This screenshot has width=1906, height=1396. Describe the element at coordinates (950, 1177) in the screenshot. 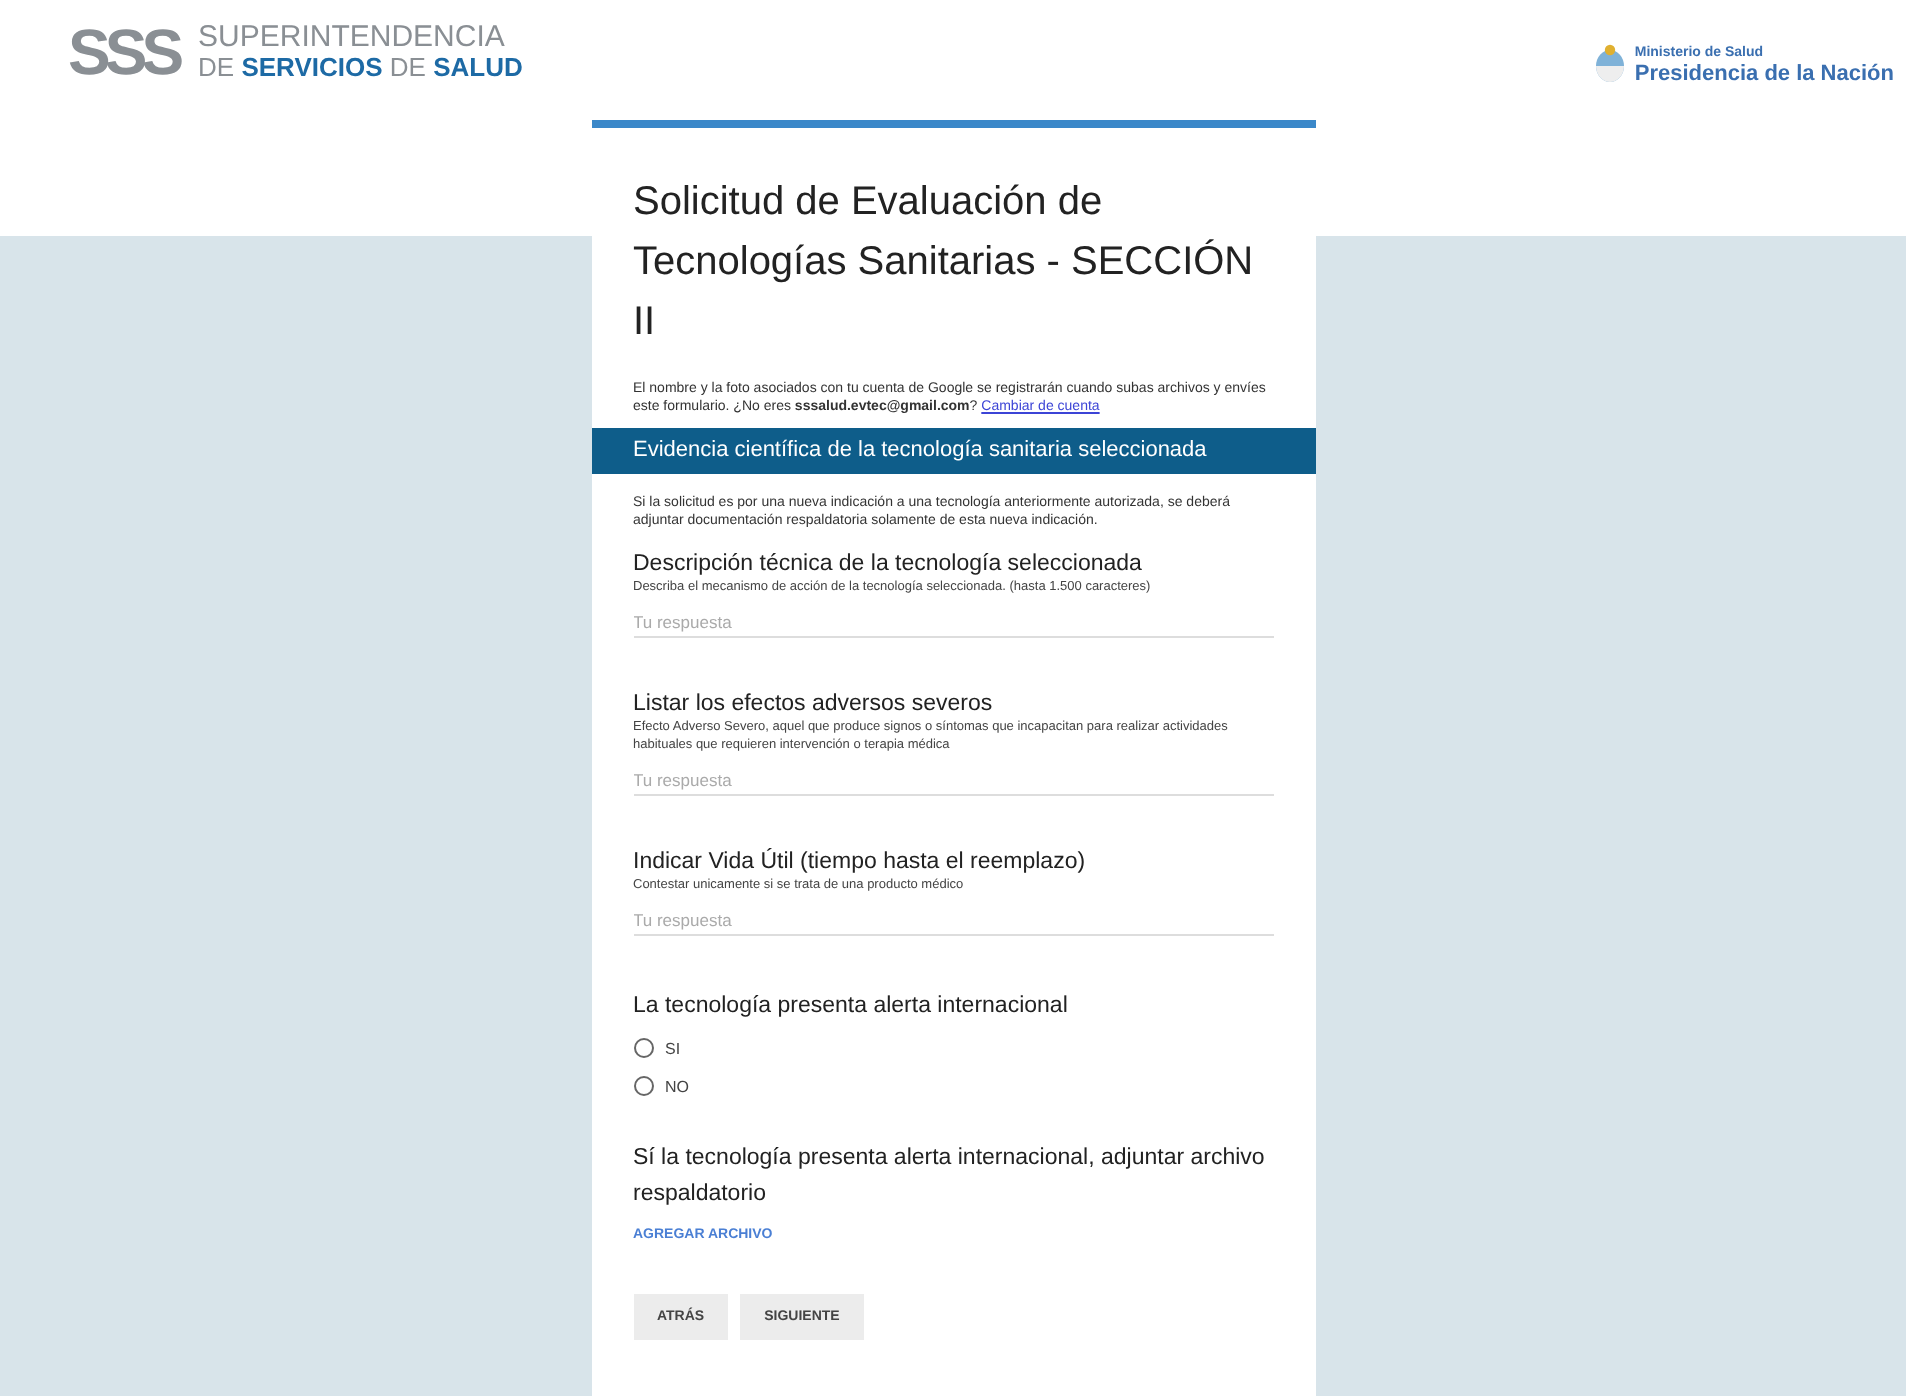

I see `question-title: Sí la tecnología presenta alerta internacional, adjuntar archivo respaldatorio` at that location.